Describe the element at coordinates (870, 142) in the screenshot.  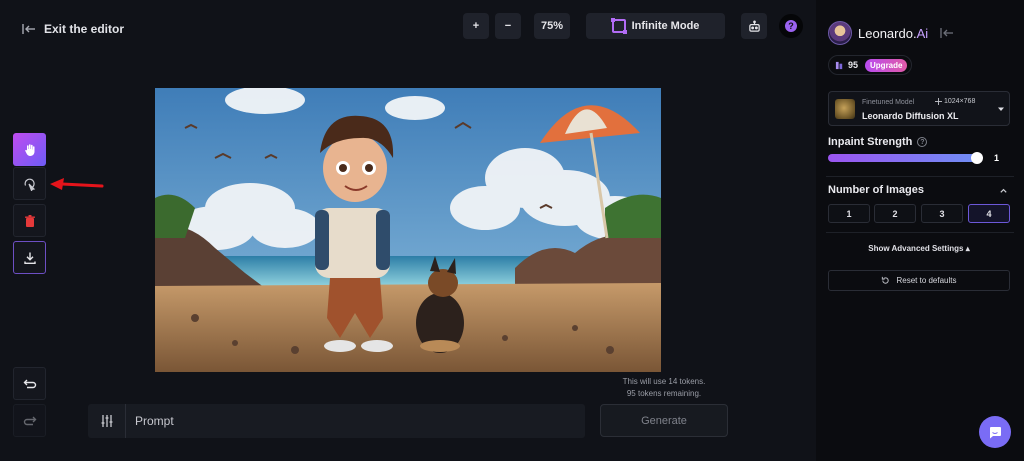
I see `inpaint-strength-text: Inpaint Strength` at that location.